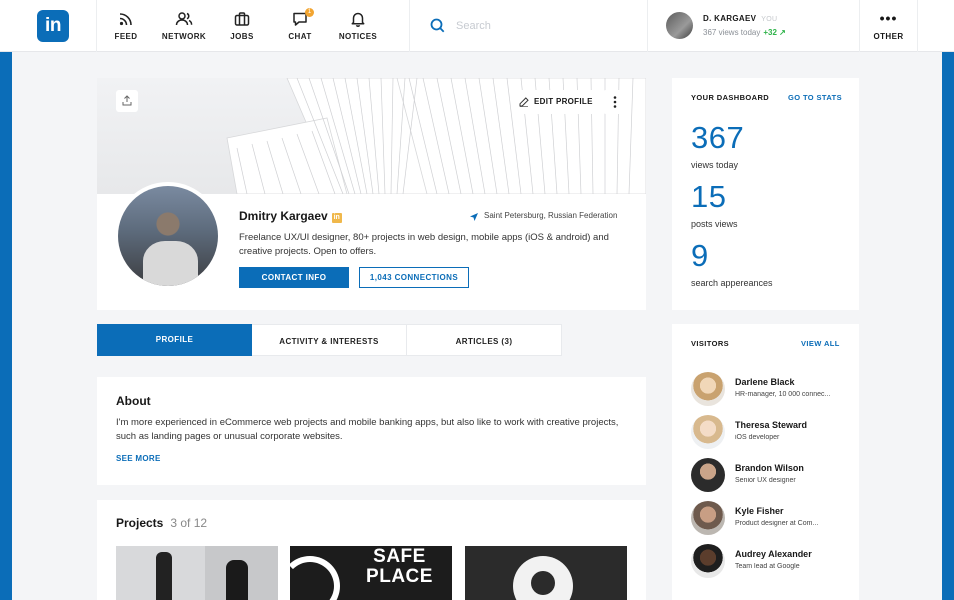 The height and width of the screenshot is (600, 954). Describe the element at coordinates (815, 97) in the screenshot. I see `go-to-stats-link: GO TO STATS` at that location.